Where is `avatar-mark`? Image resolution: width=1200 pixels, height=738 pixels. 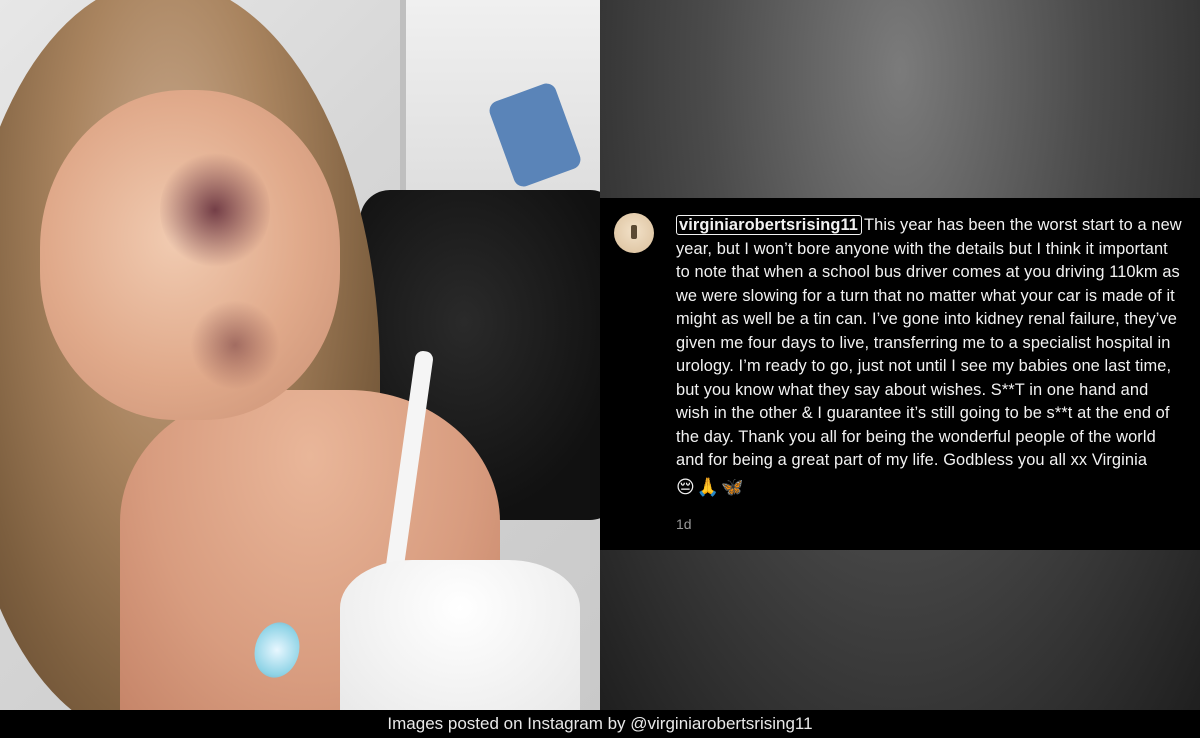 avatar-mark is located at coordinates (634, 232).